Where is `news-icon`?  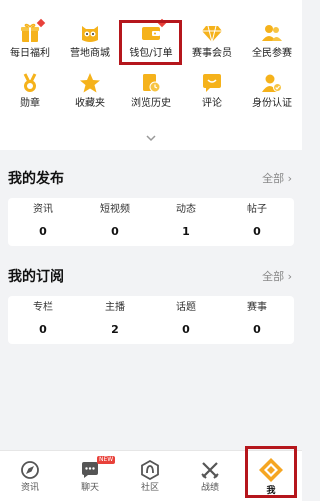
news-icon is located at coordinates (30, 470).